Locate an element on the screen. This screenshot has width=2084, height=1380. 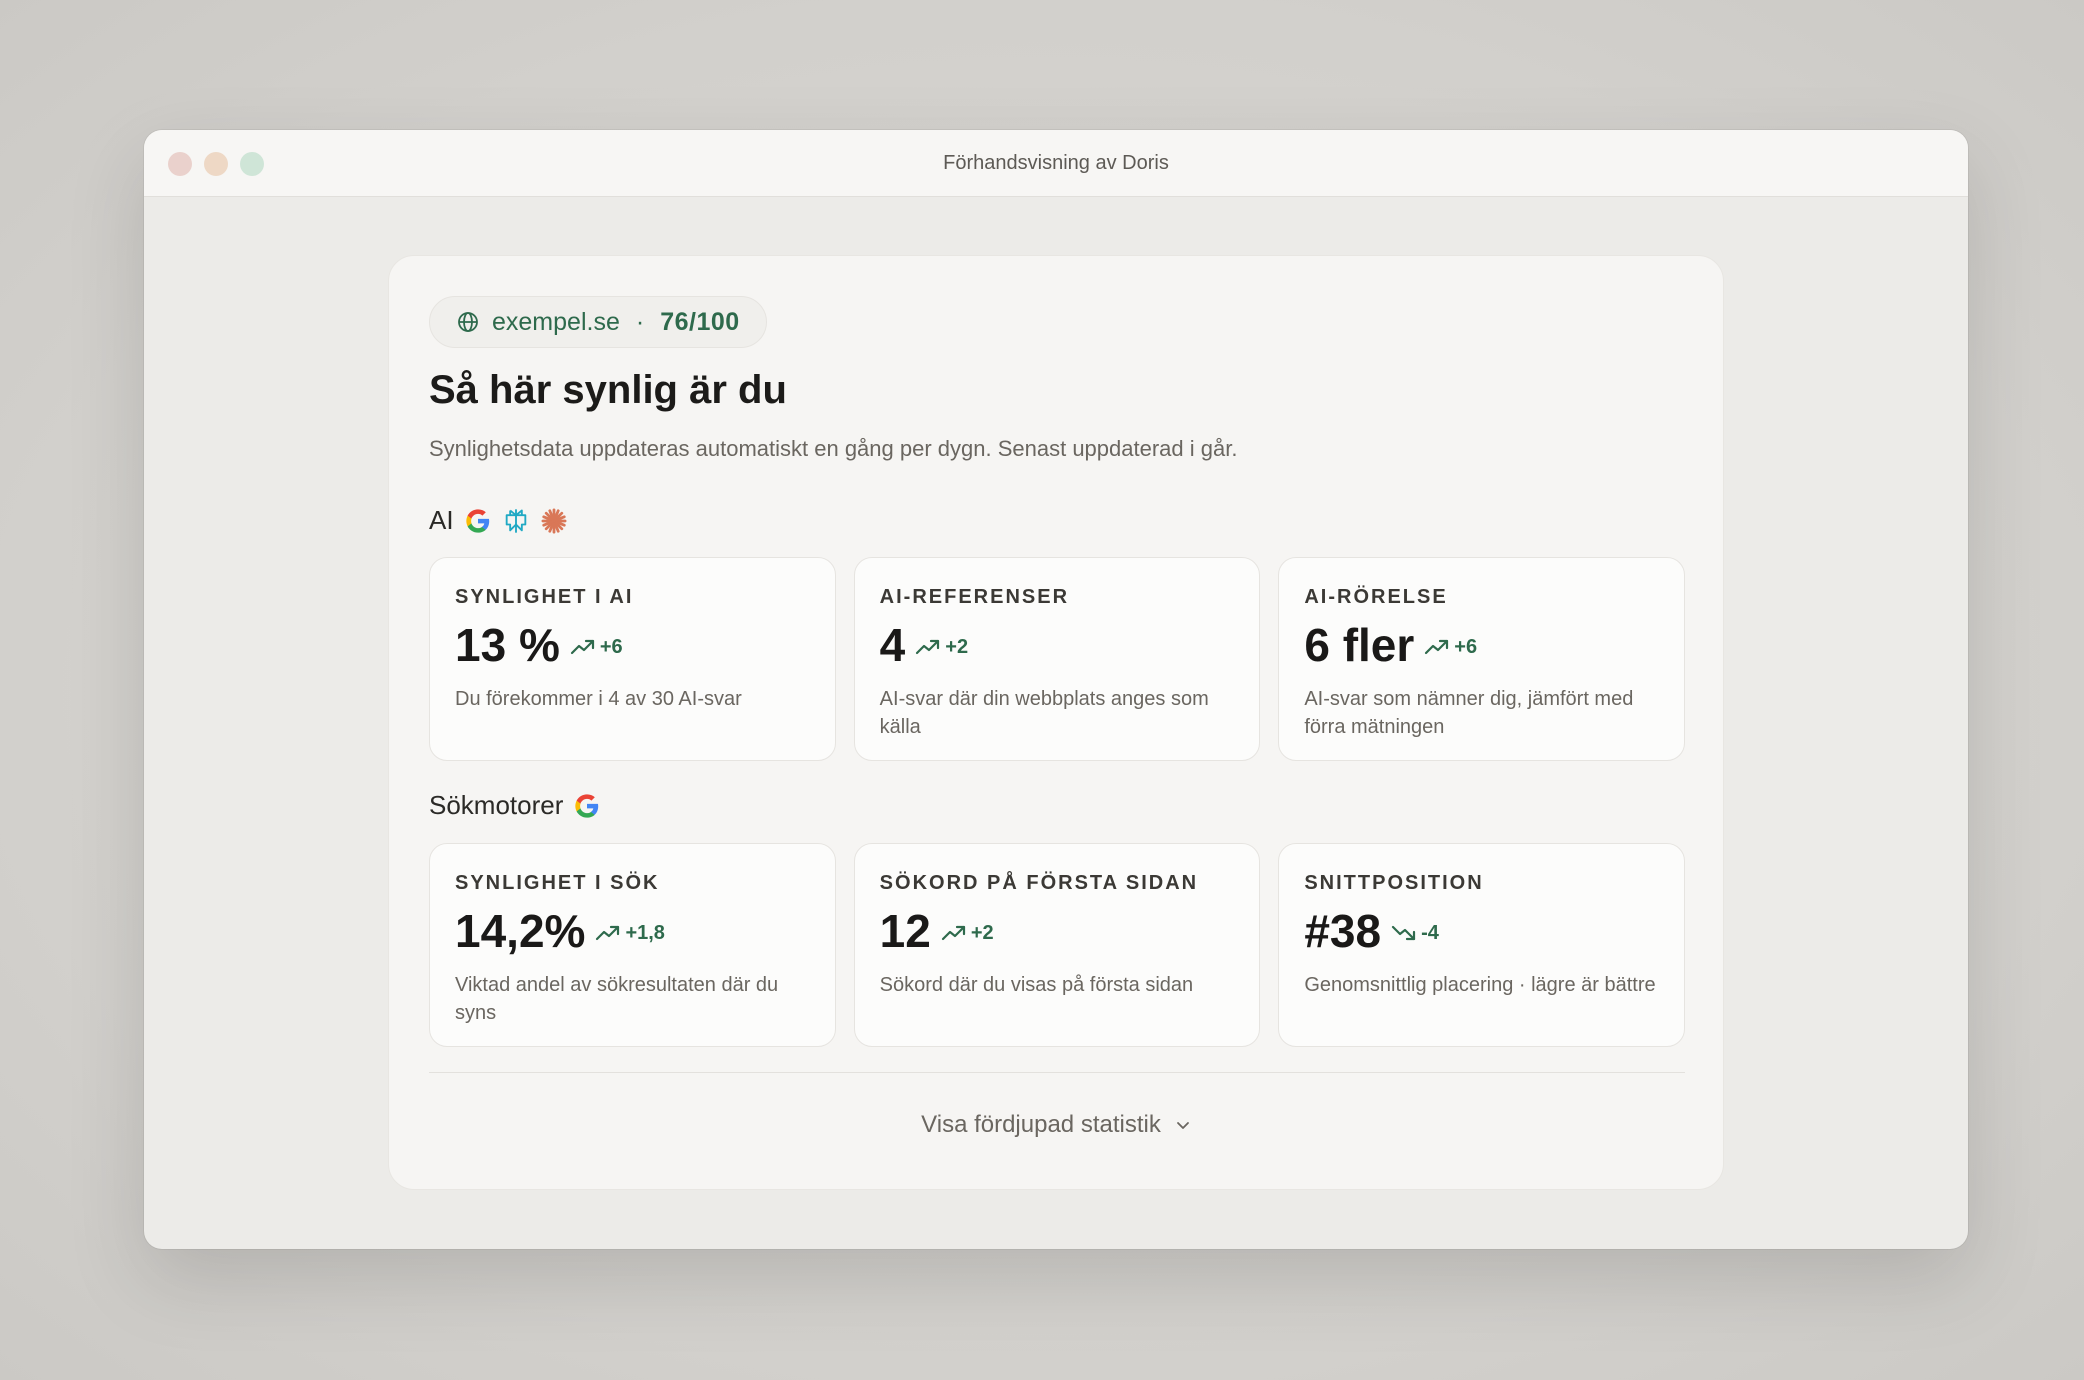
site-domain: exempel.se is located at coordinates (556, 321).